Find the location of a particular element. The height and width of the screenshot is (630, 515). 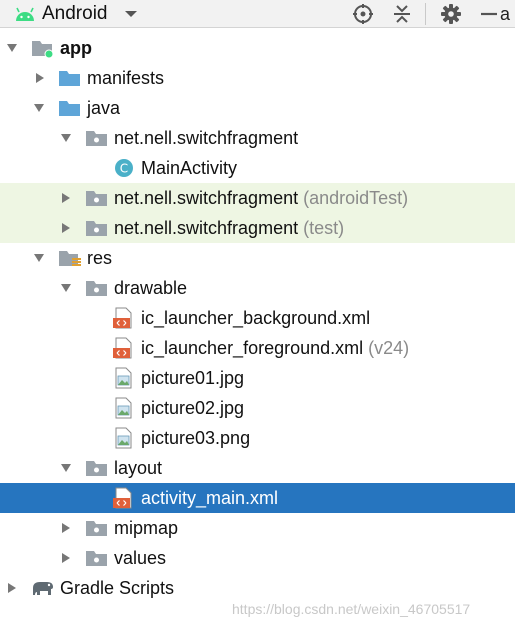

toolbar-overflow-text: a is located at coordinates (505, 13).